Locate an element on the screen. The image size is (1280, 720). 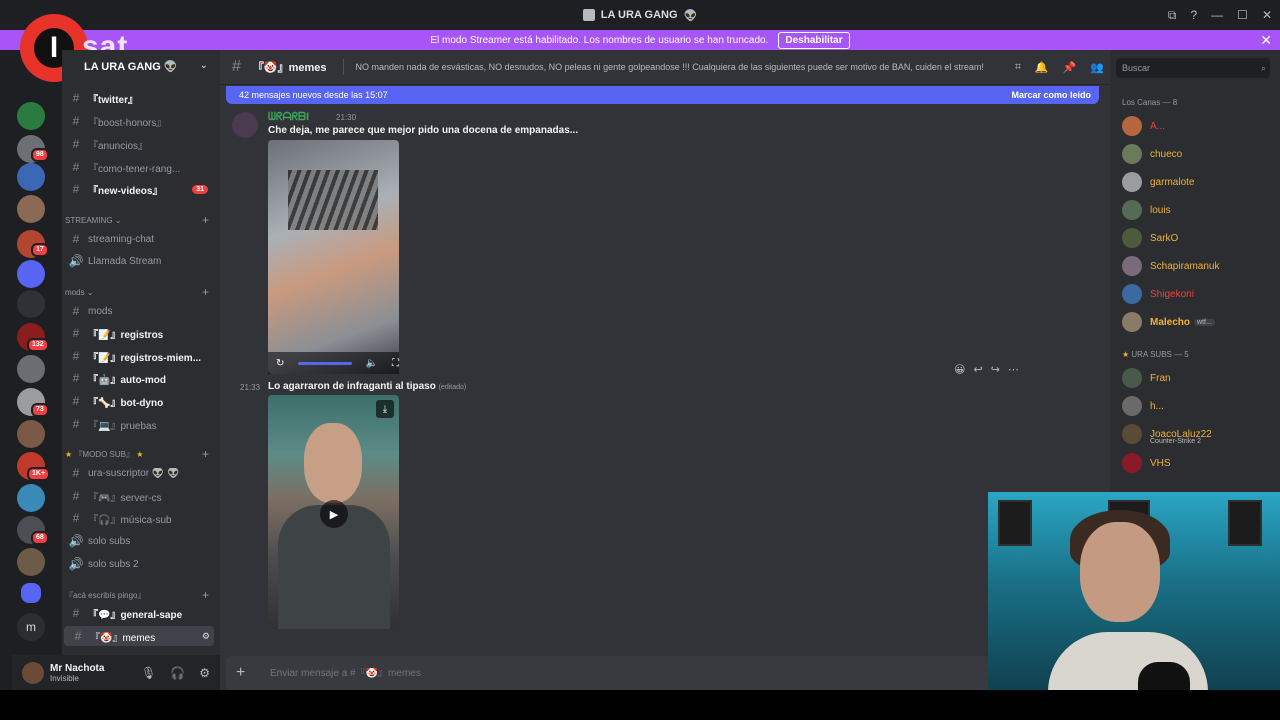
channel-anuncios: # 『anuncios』 is located at coordinates (141, 144).